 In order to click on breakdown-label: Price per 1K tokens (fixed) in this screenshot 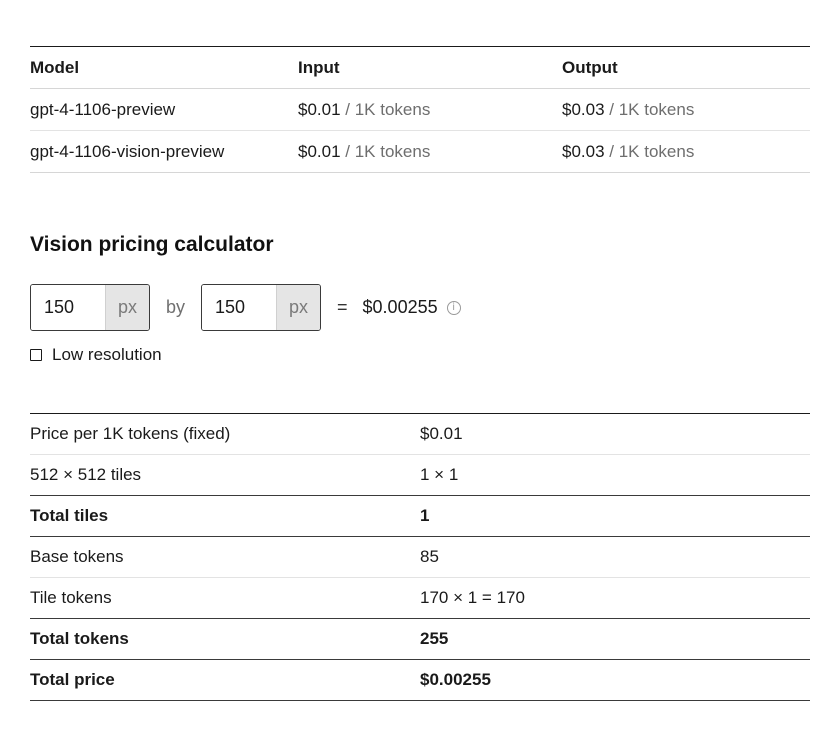, I will do `click(225, 434)`.